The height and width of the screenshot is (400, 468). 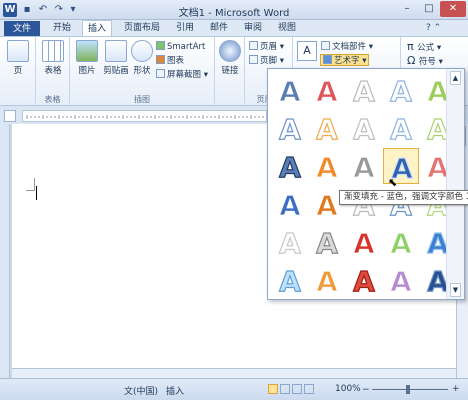 I want to click on full-screen-reading-icon, so click(x=285, y=389).